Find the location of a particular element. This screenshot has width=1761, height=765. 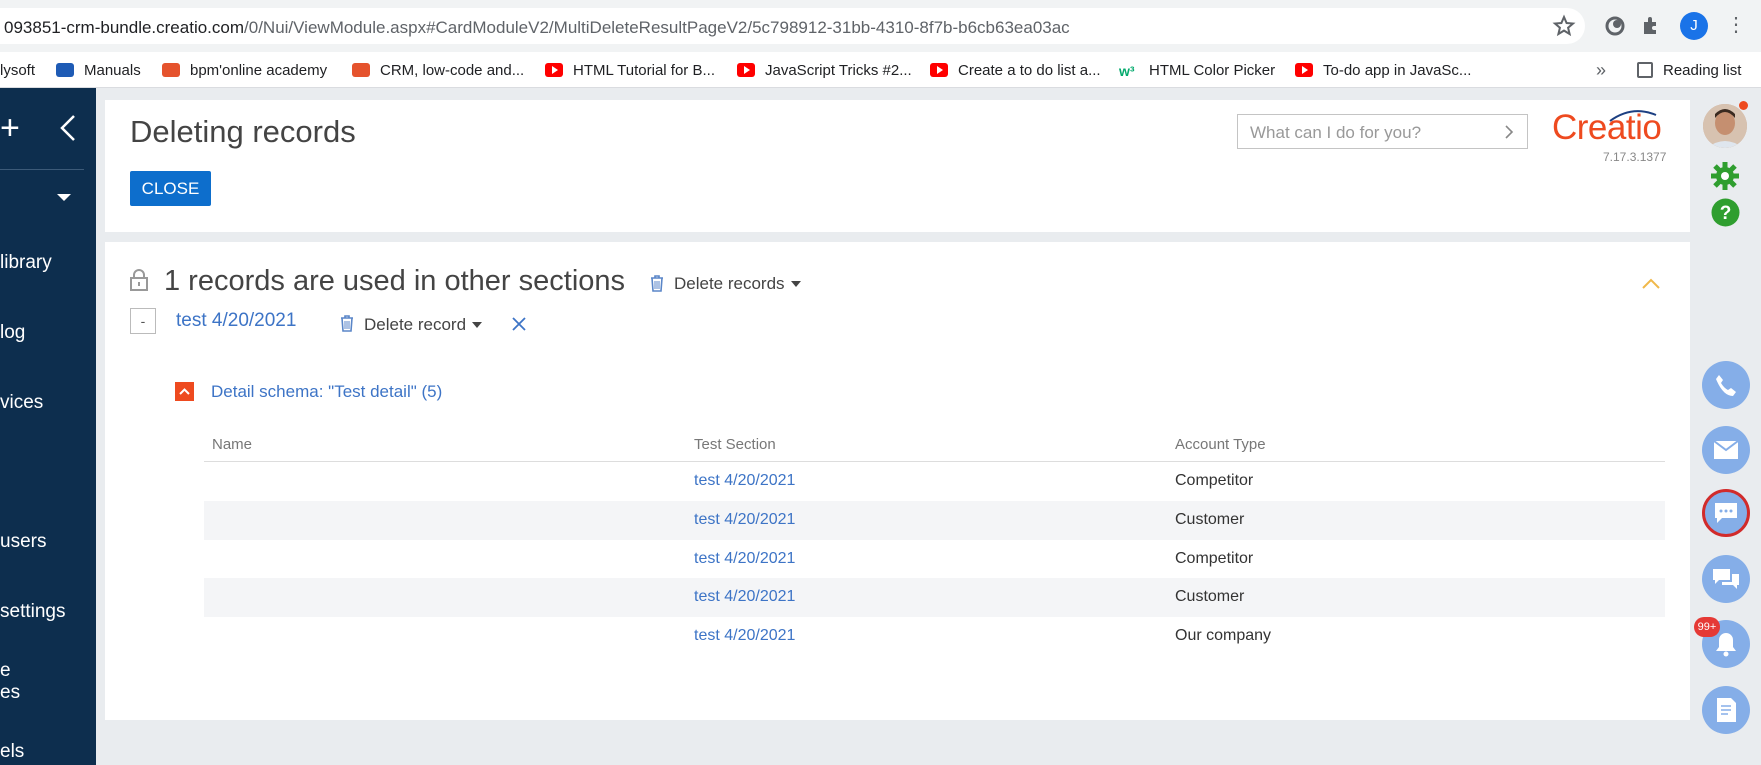

bookmark-item: w³ HTML Color Picker is located at coordinates (1197, 70).